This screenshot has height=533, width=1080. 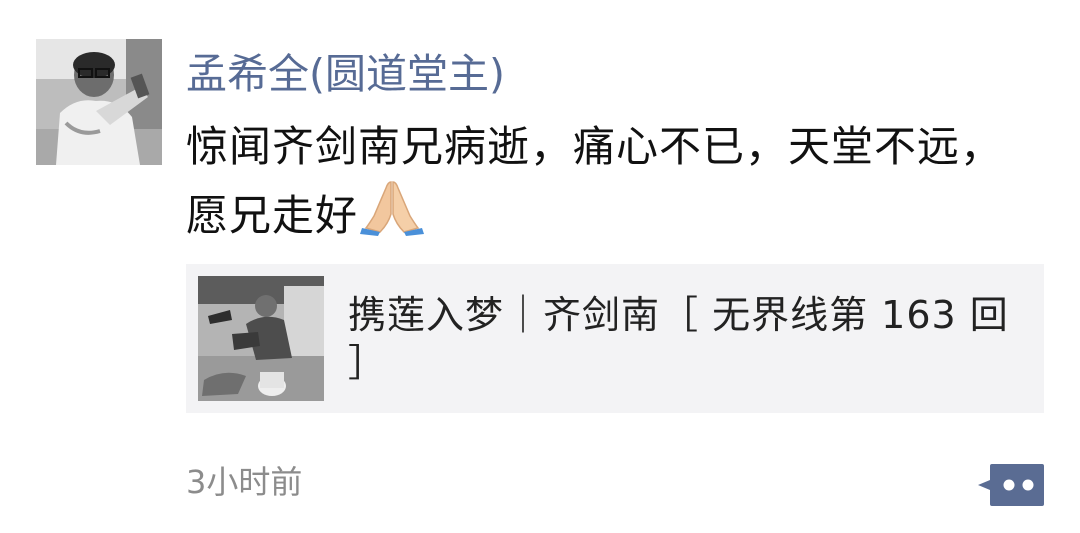 What do you see at coordinates (392, 215) in the screenshot?
I see `folded-hands-emoji-icon` at bounding box center [392, 215].